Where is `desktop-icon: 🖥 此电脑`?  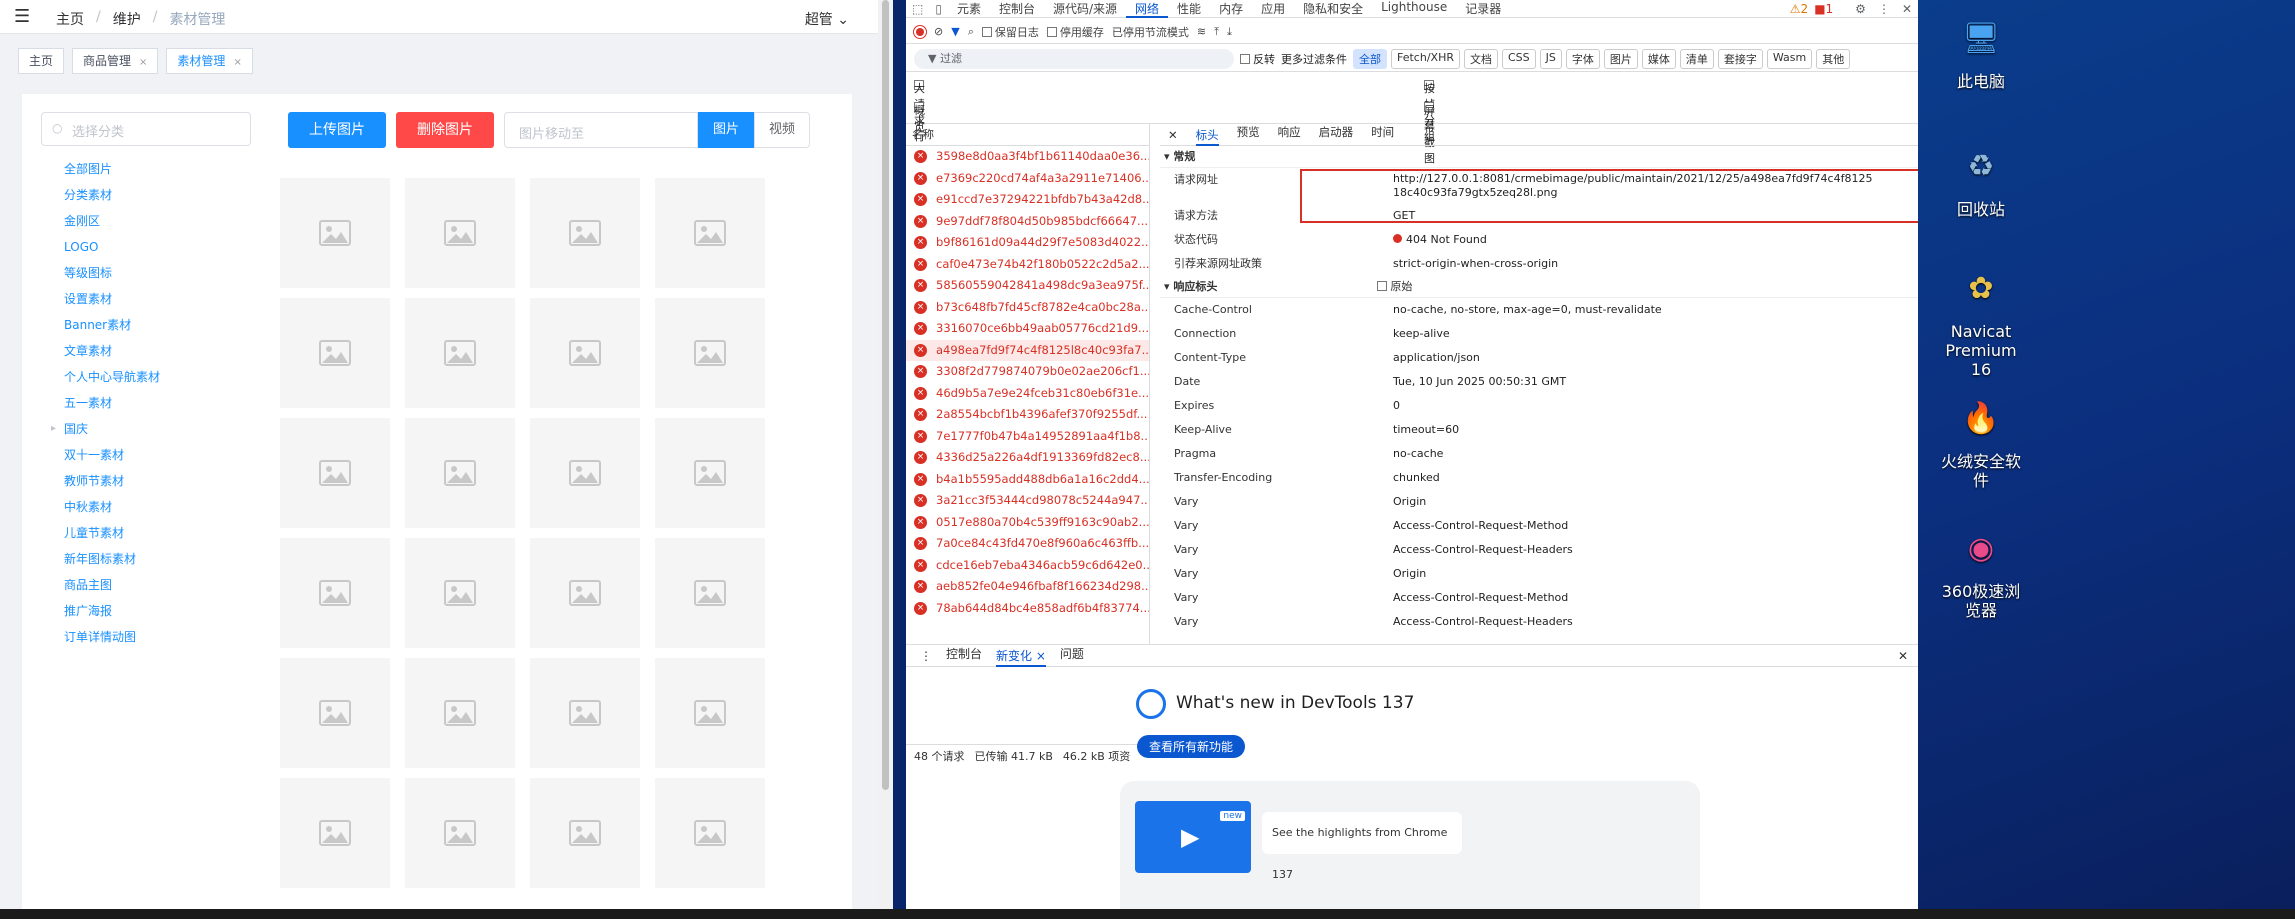
desktop-icon: 🖥 此电脑 is located at coordinates (1981, 51).